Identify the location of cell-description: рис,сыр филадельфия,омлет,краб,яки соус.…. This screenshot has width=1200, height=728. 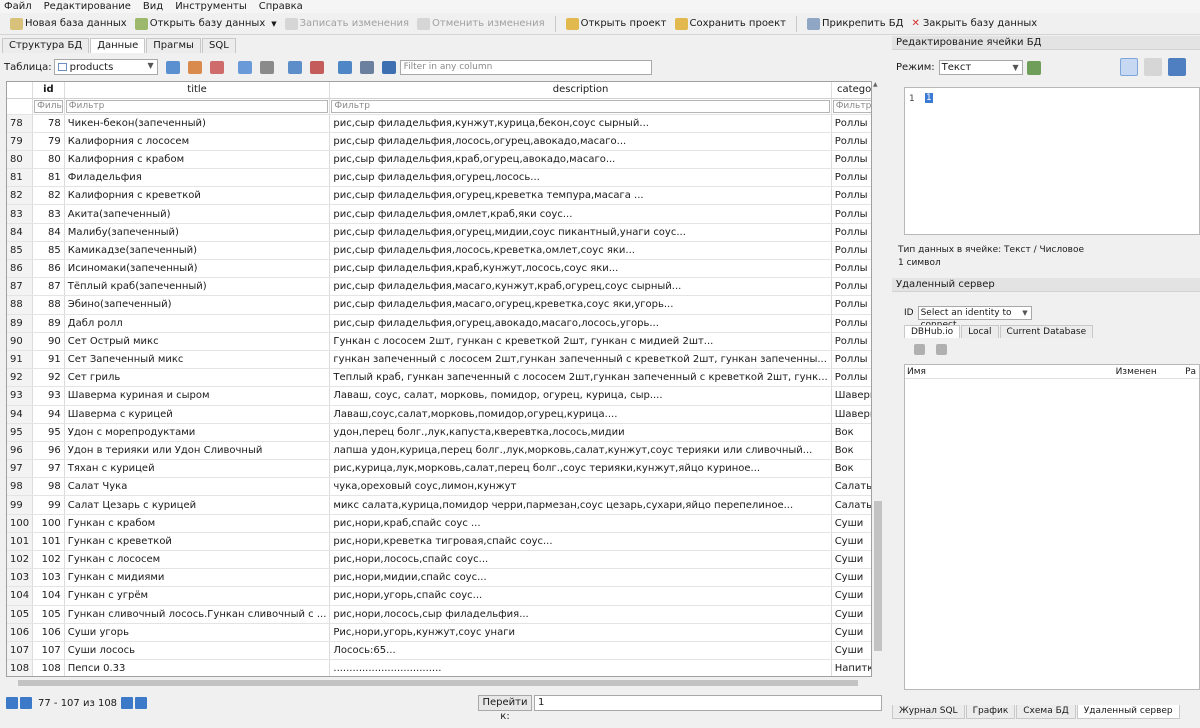
(580, 214).